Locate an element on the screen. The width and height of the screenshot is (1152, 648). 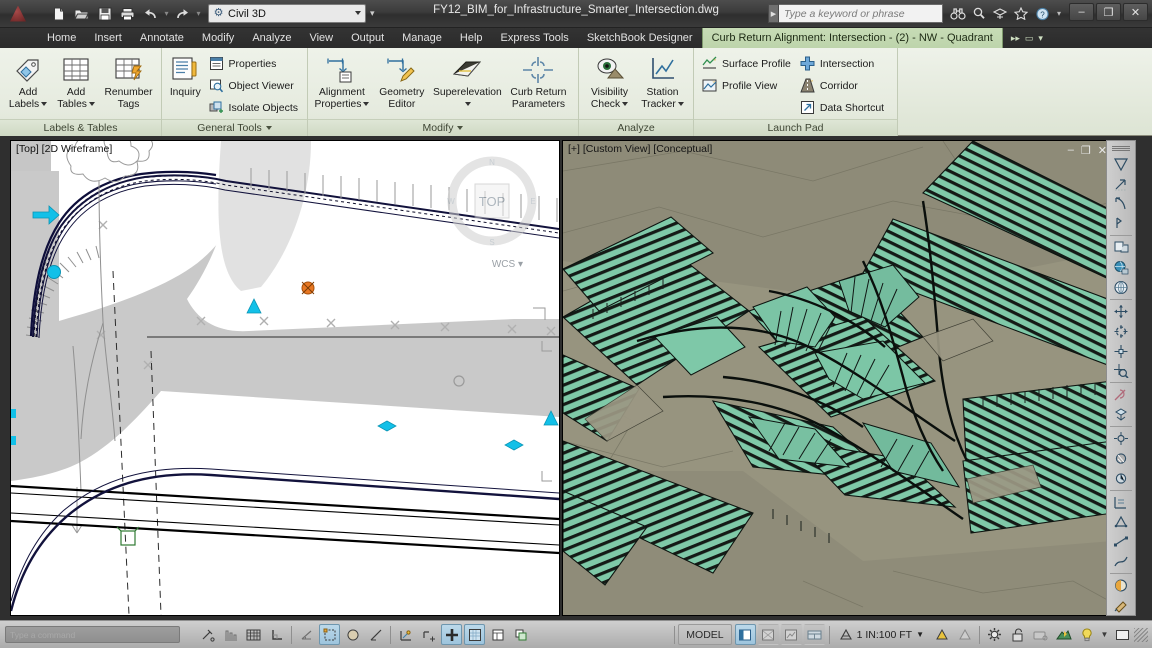
visibility-check-button: Visibility Check is located at coordinates (609, 80).